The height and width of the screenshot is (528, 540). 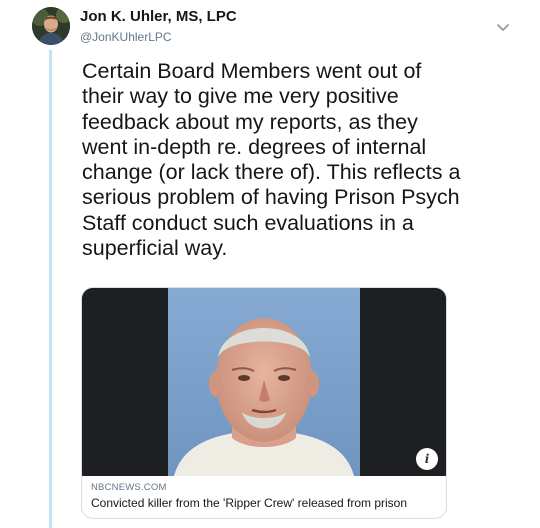 What do you see at coordinates (50, 289) in the screenshot?
I see `thread-line` at bounding box center [50, 289].